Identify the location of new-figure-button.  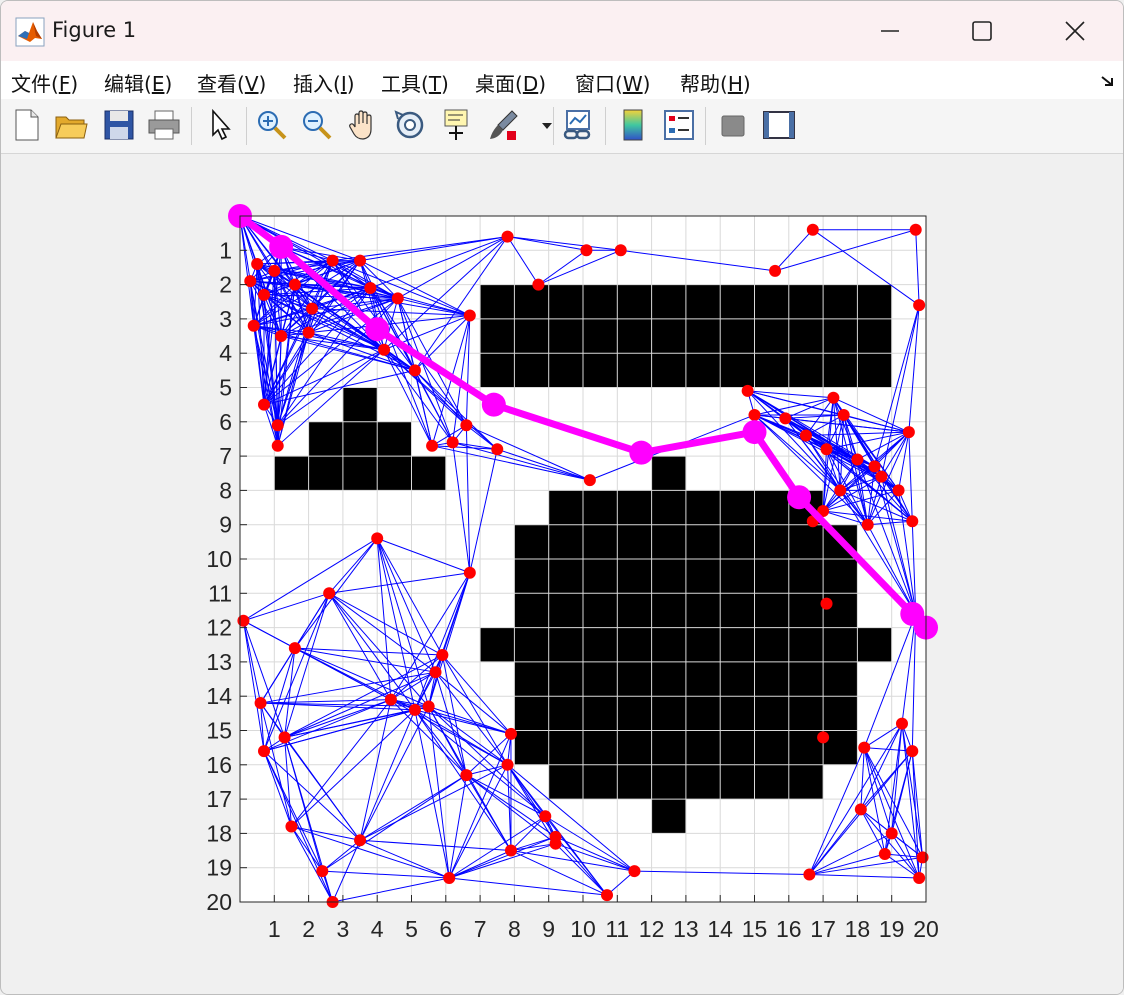
(27, 125).